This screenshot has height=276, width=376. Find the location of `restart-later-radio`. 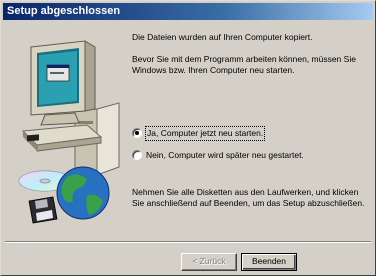

restart-later-radio is located at coordinates (137, 155).